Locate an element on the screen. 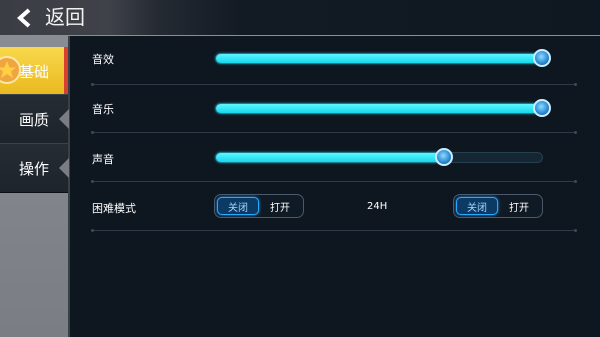 This screenshot has width=600, height=337. sidebar: 基础 画质 操作 is located at coordinates (35, 186).